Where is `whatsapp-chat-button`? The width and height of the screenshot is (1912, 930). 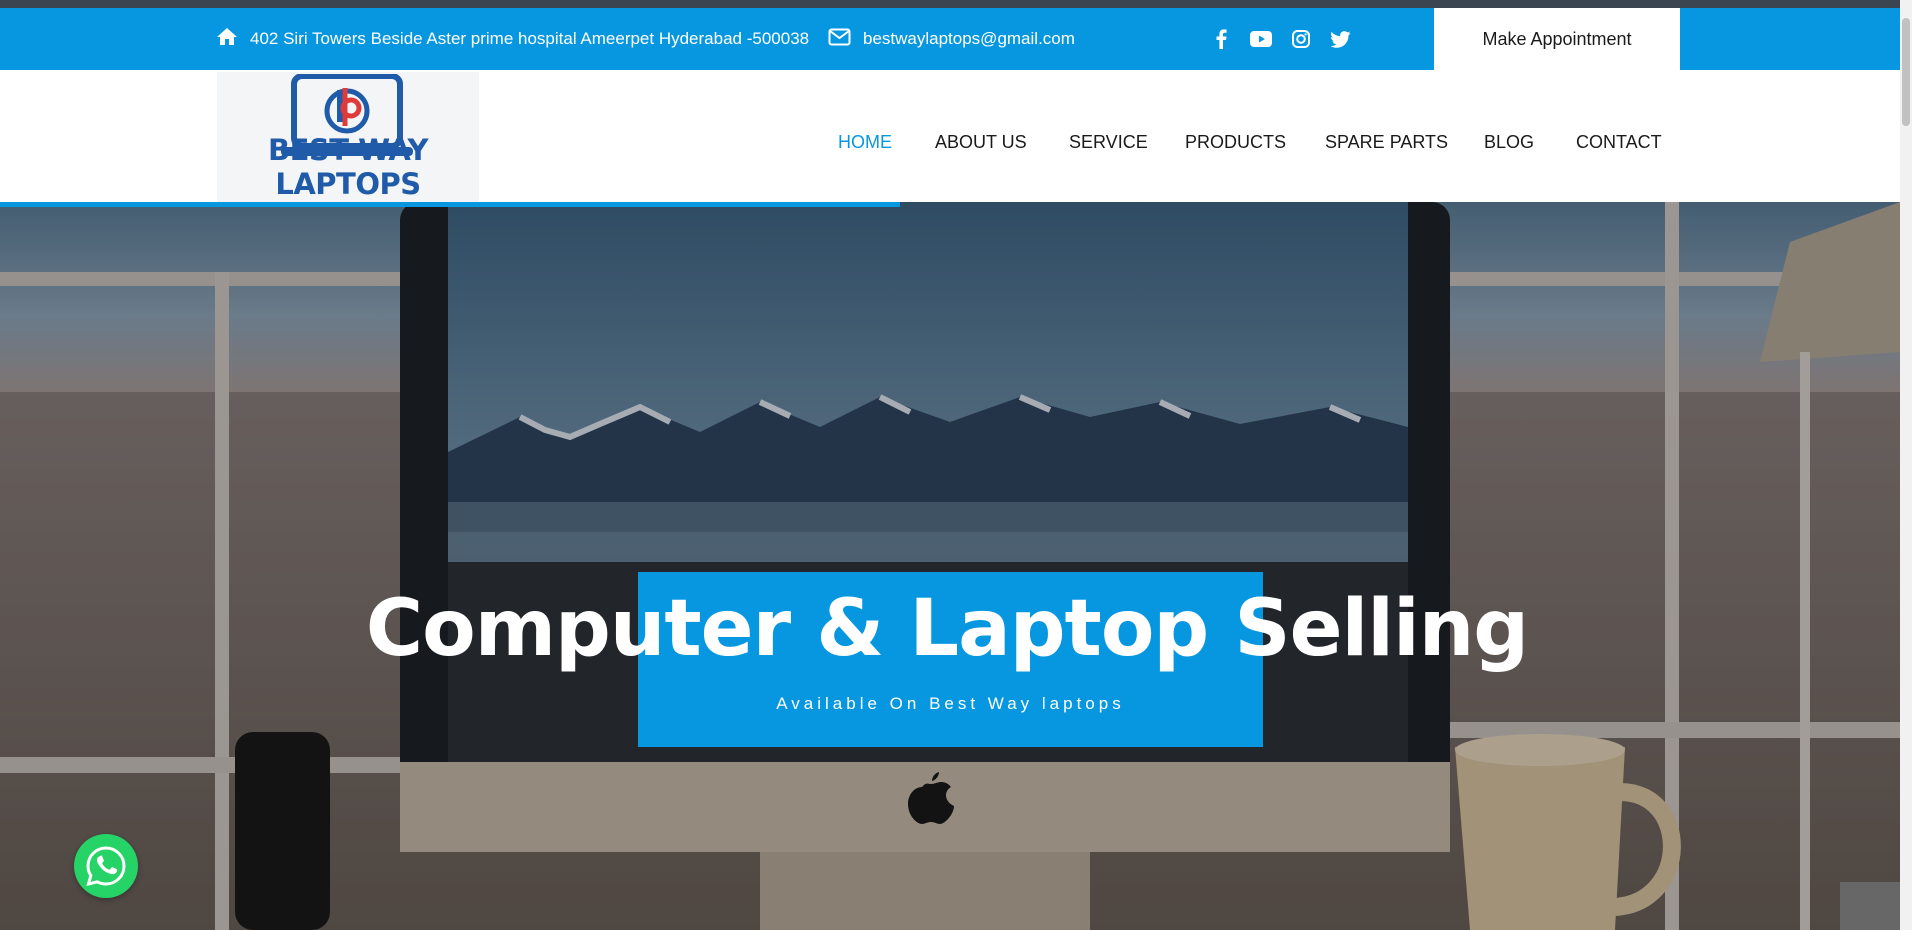 whatsapp-chat-button is located at coordinates (106, 866).